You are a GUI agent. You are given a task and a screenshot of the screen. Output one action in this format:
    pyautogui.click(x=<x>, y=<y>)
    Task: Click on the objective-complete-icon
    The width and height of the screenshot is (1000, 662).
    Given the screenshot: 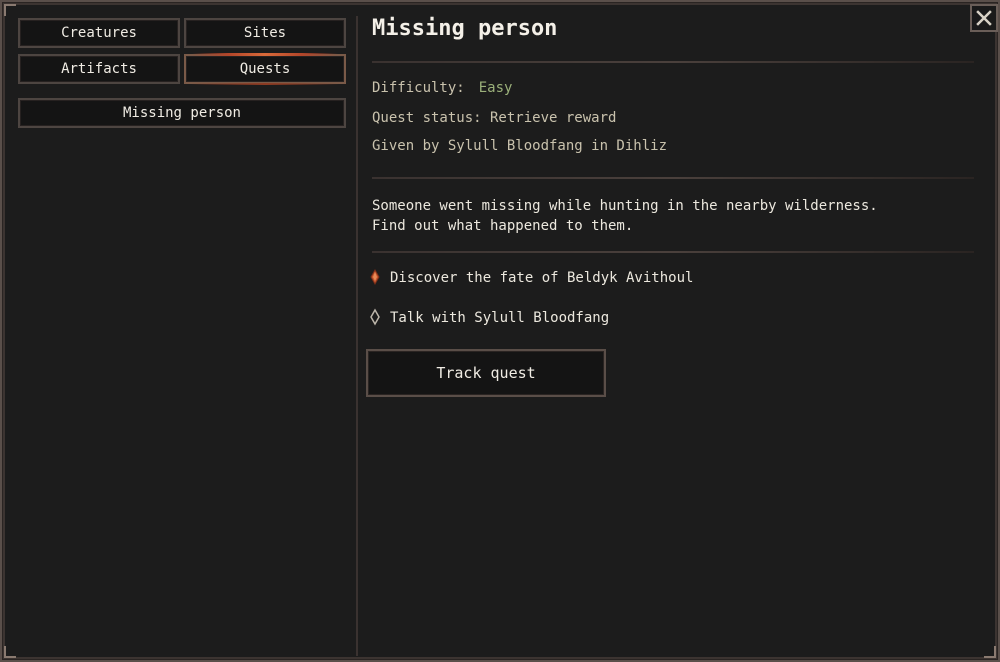 What is the action you would take?
    pyautogui.click(x=375, y=277)
    